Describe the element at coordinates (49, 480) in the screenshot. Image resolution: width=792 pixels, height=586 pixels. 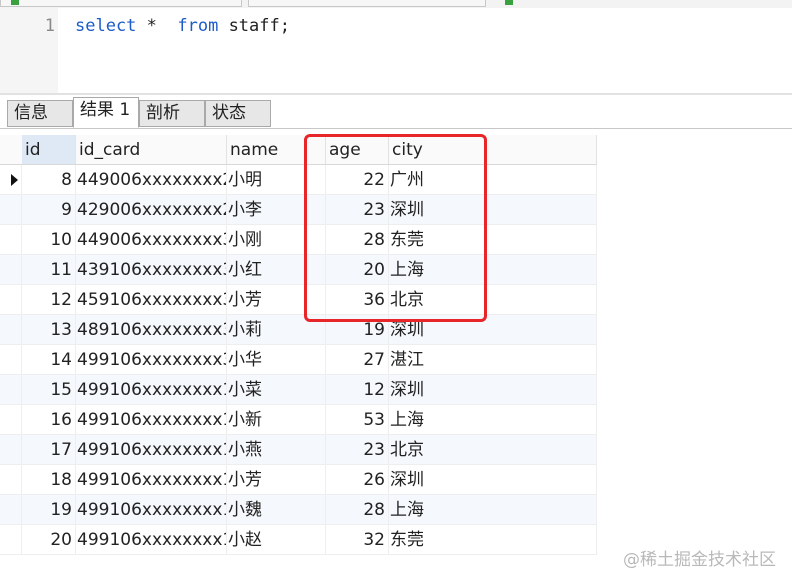
I see `cell-id: 18` at that location.